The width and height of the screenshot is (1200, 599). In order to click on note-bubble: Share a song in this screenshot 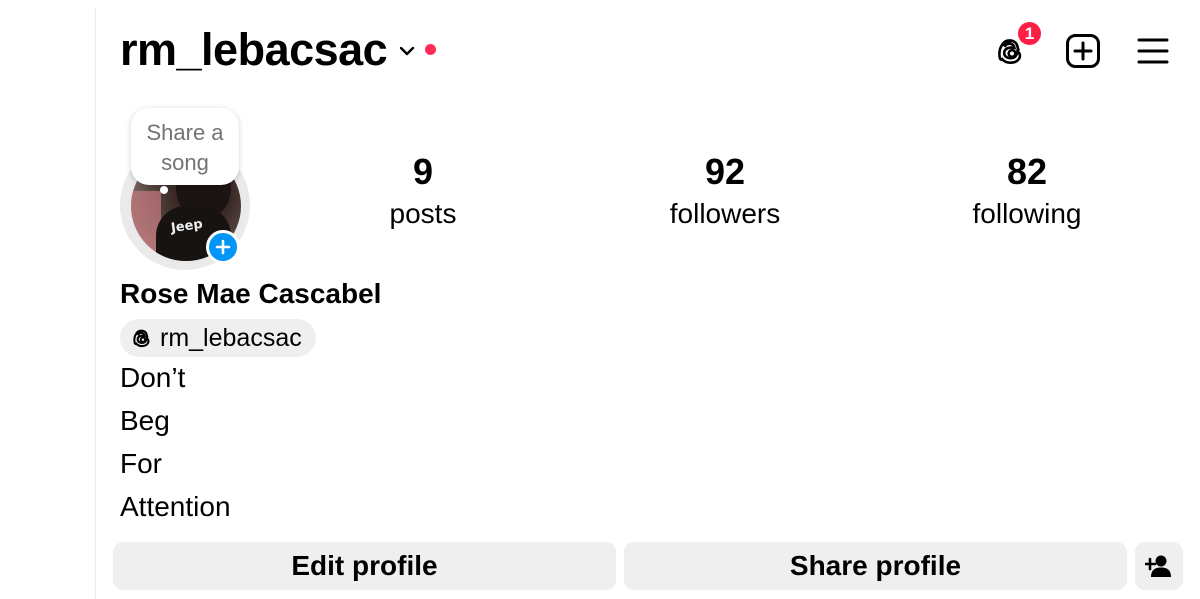, I will do `click(185, 146)`.